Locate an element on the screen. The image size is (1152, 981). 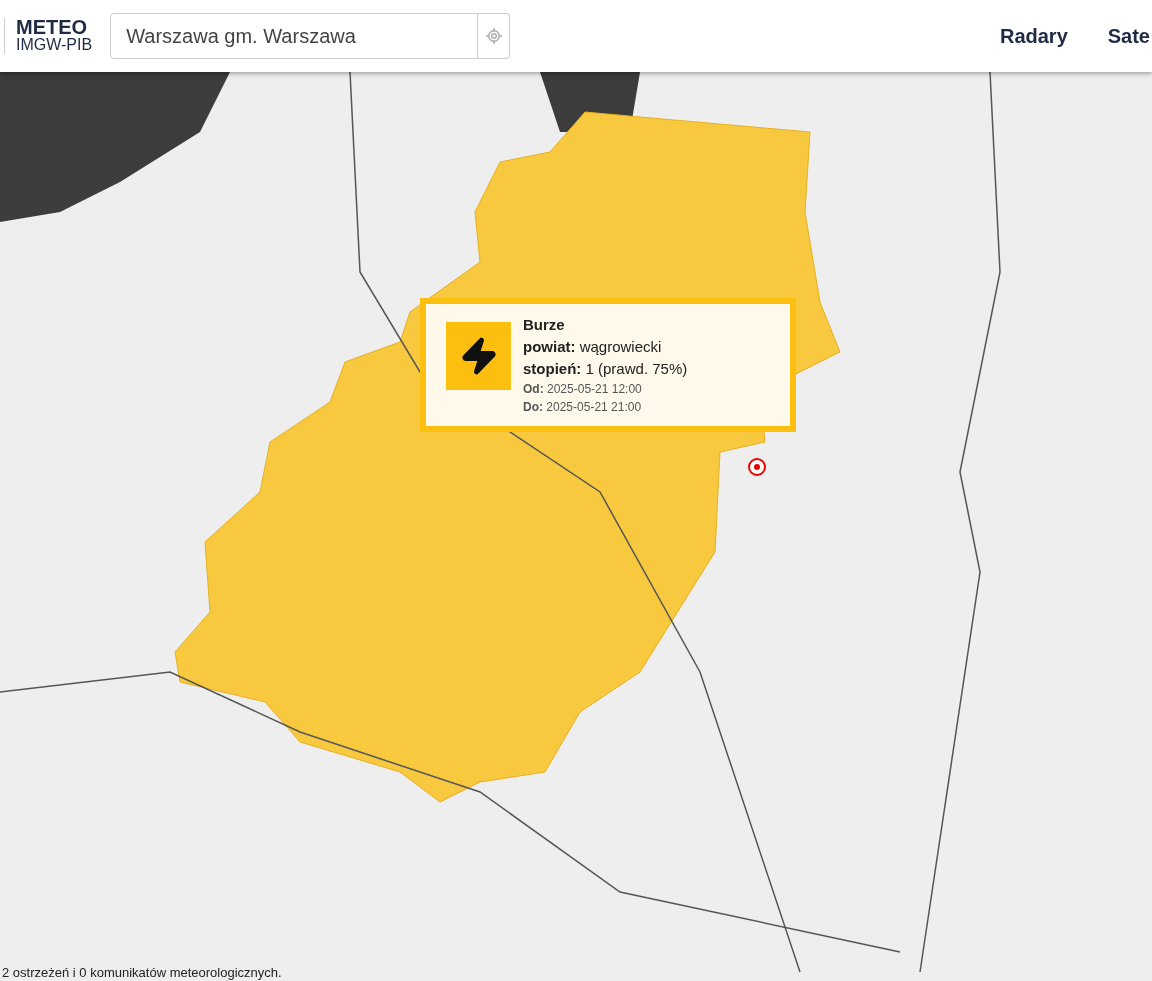
status-text: 2 ostrzeżeń i 0 komunikatów meteorologicznych. is located at coordinates (142, 973).